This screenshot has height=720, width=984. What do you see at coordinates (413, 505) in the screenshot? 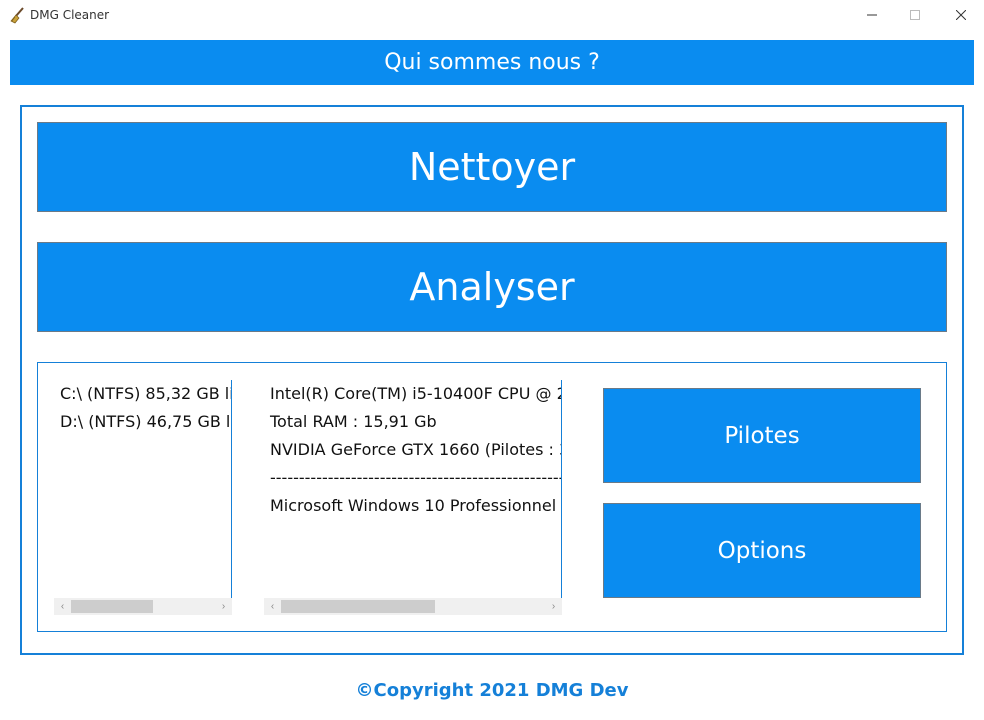
I see `list-item: Microsoft Windows 10 Professionnel` at bounding box center [413, 505].